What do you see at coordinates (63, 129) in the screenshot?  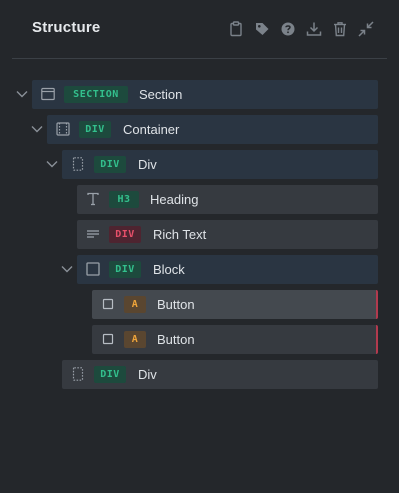 I see `container-icon` at bounding box center [63, 129].